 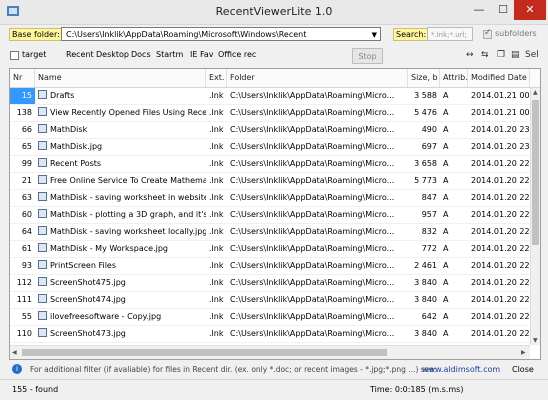 I want to click on col-size: Size, b, so click(x=424, y=78).